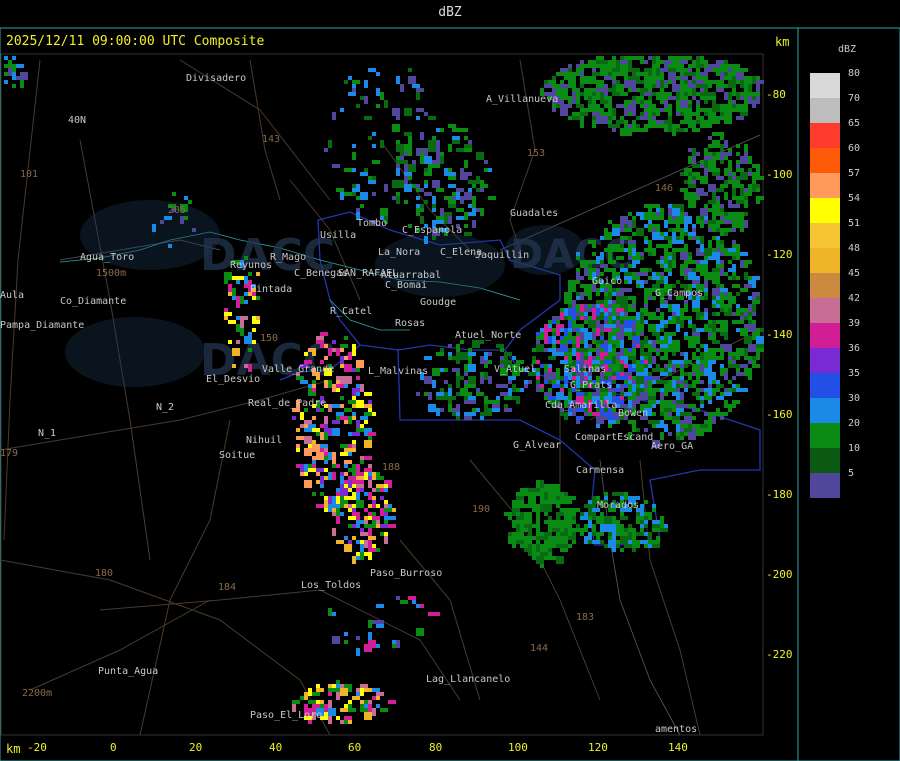 The image size is (900, 761). Describe the element at coordinates (825, 85) in the screenshot. I see `legend-swatch` at that location.